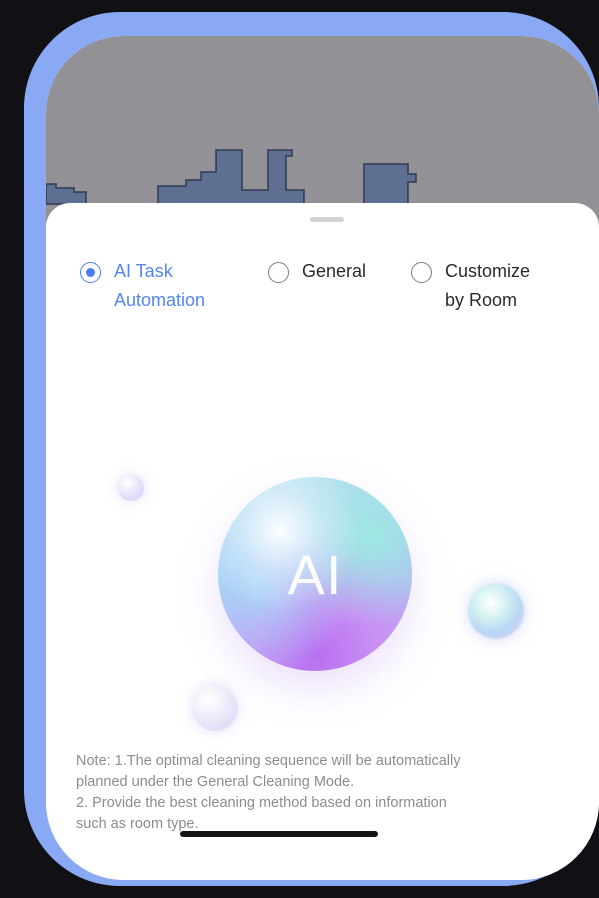 The image size is (599, 898). I want to click on option-ai-task-automation: AI Task Automation, so click(142, 288).